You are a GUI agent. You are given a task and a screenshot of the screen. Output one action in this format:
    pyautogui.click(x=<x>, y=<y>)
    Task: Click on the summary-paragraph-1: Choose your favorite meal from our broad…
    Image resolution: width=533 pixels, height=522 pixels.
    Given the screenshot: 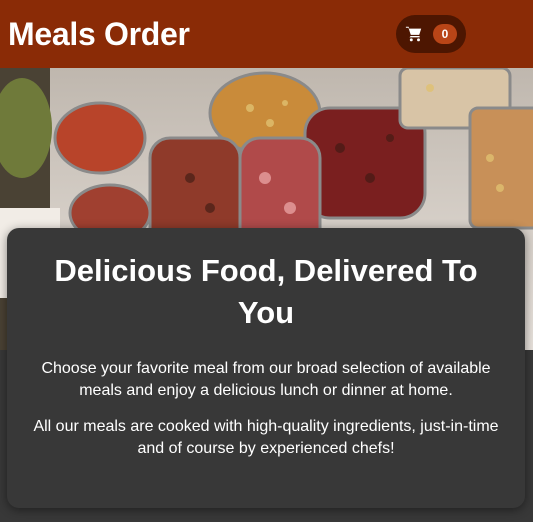 What is the action you would take?
    pyautogui.click(x=266, y=379)
    